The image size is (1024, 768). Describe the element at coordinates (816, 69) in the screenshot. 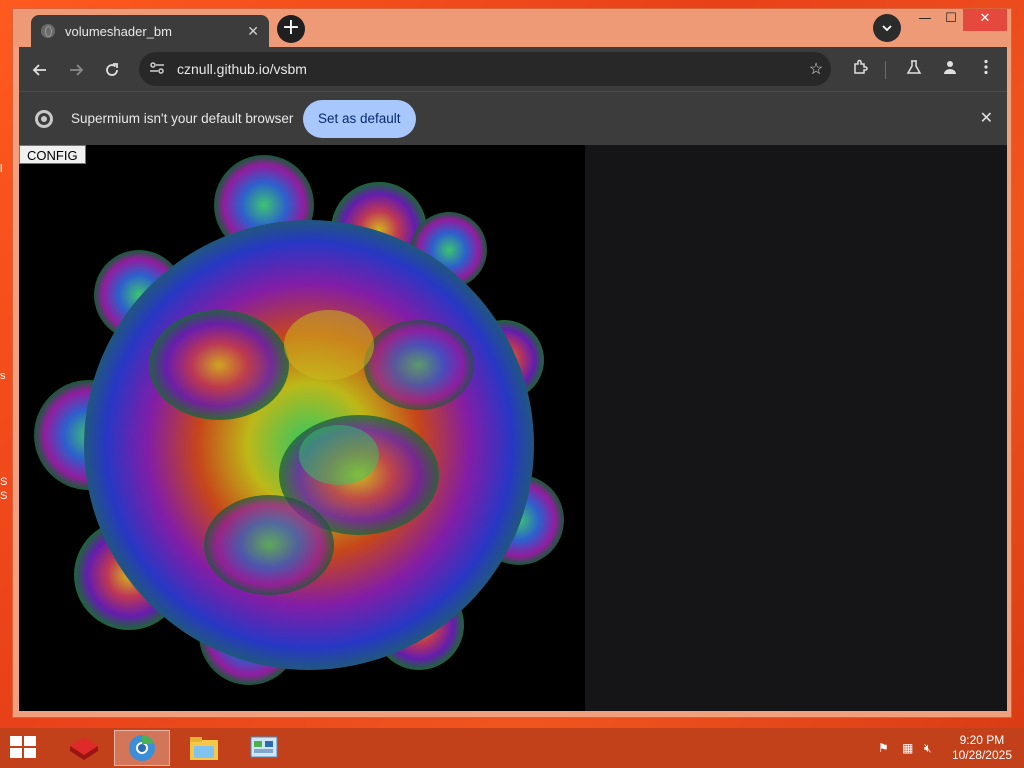

I see `bookmark-star-icon: ☆` at that location.